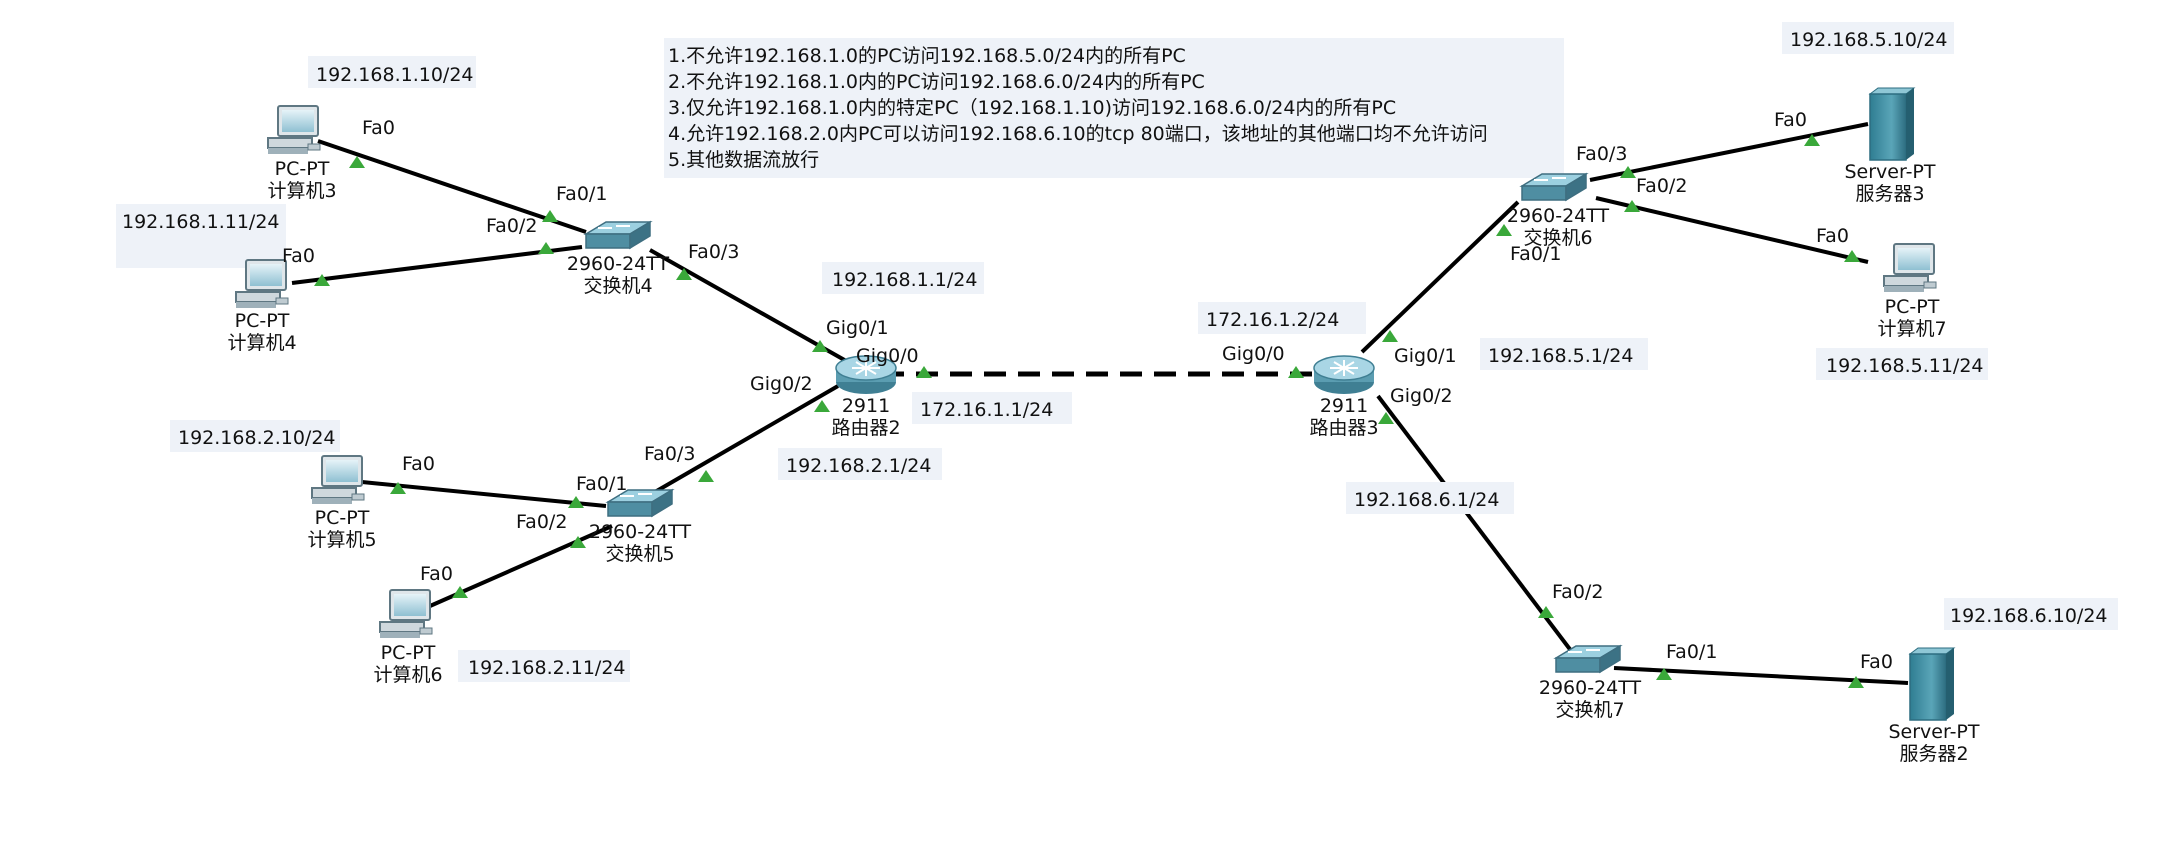  What do you see at coordinates (262, 321) in the screenshot?
I see `pc4-model: PC-PT` at bounding box center [262, 321].